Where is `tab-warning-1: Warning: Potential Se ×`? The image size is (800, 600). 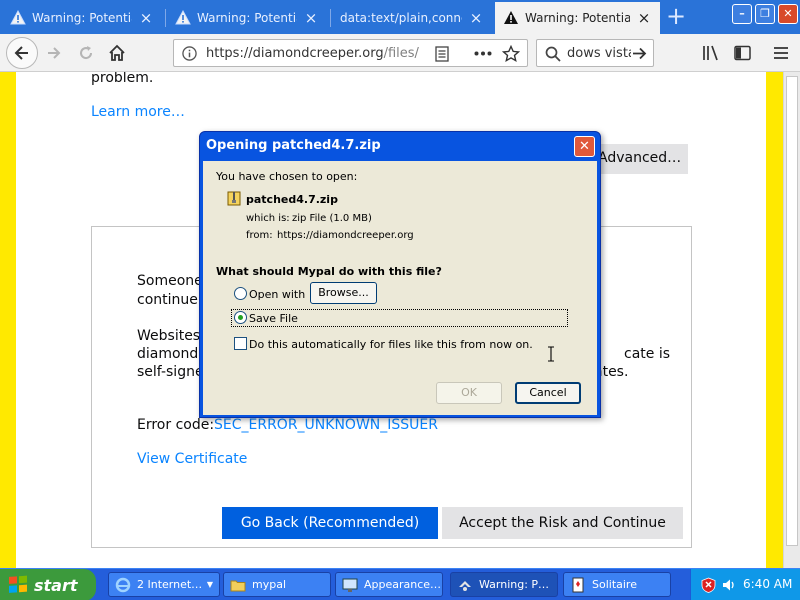
tab-warning-1: Warning: Potential Se × is located at coordinates (82, 18).